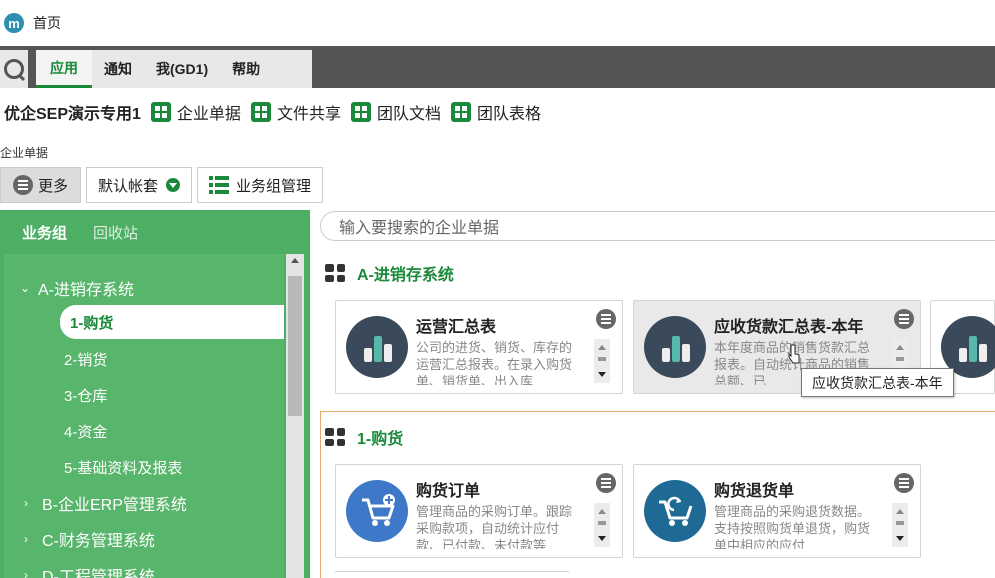  What do you see at coordinates (23, 185) in the screenshot?
I see `menu-icon` at bounding box center [23, 185].